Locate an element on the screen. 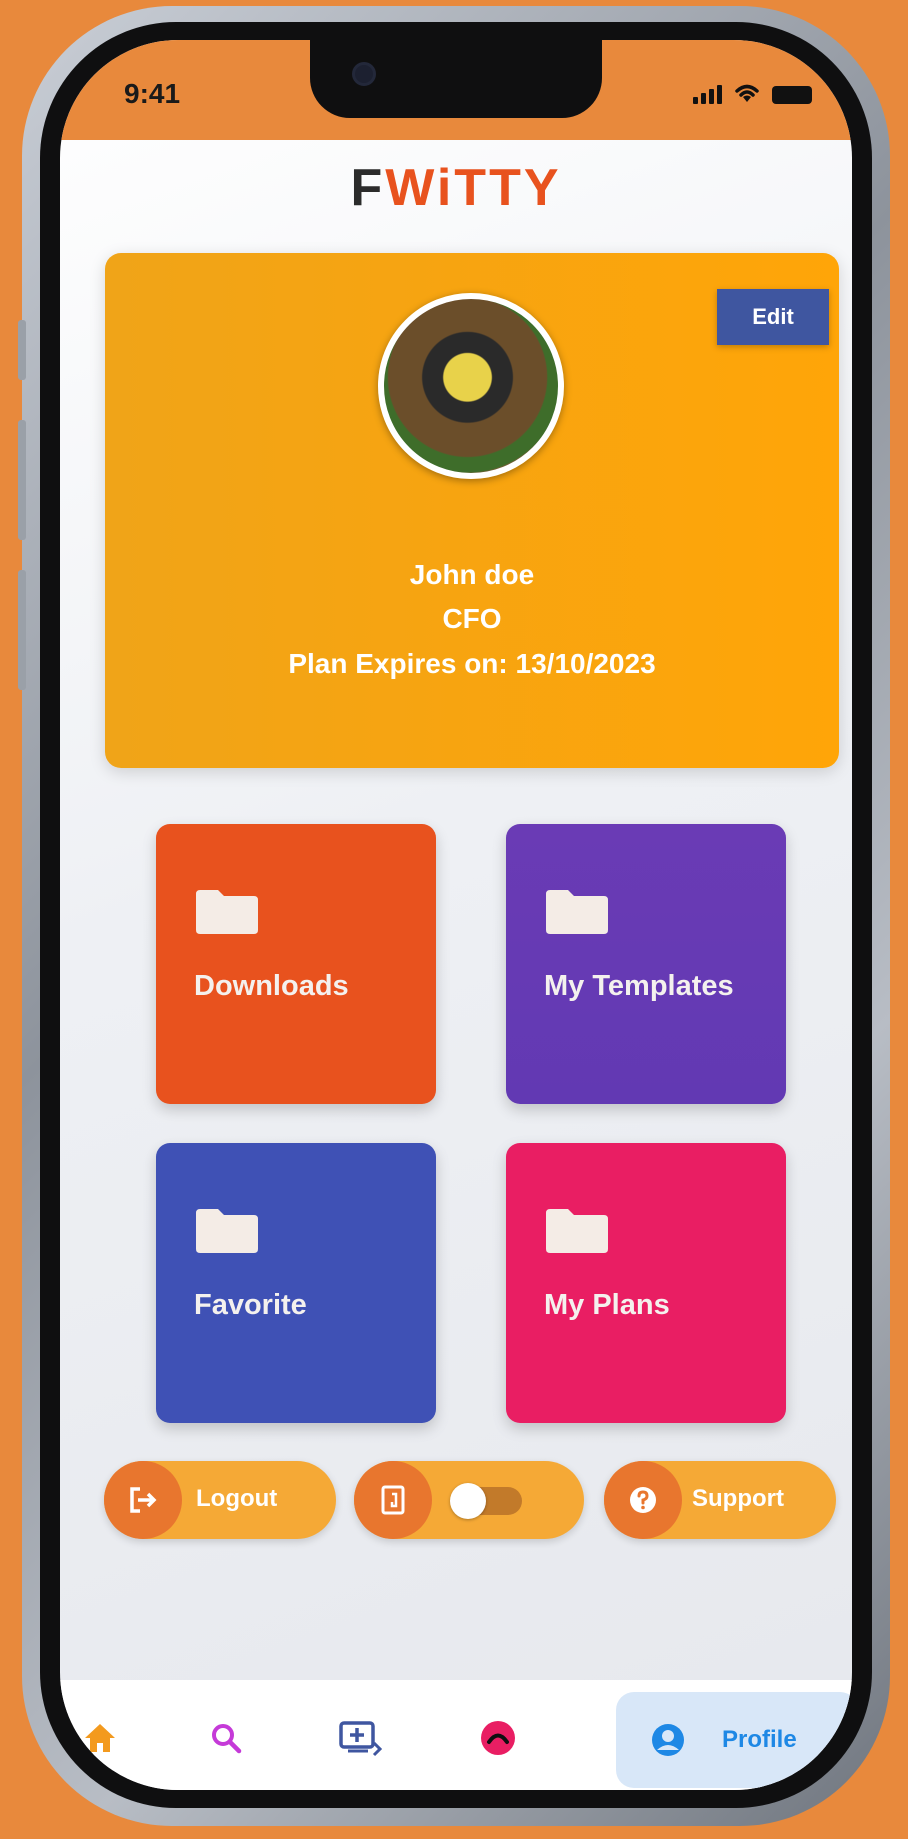 Image resolution: width=908 pixels, height=1839 pixels. theme-toggle-pill is located at coordinates (469, 1500).